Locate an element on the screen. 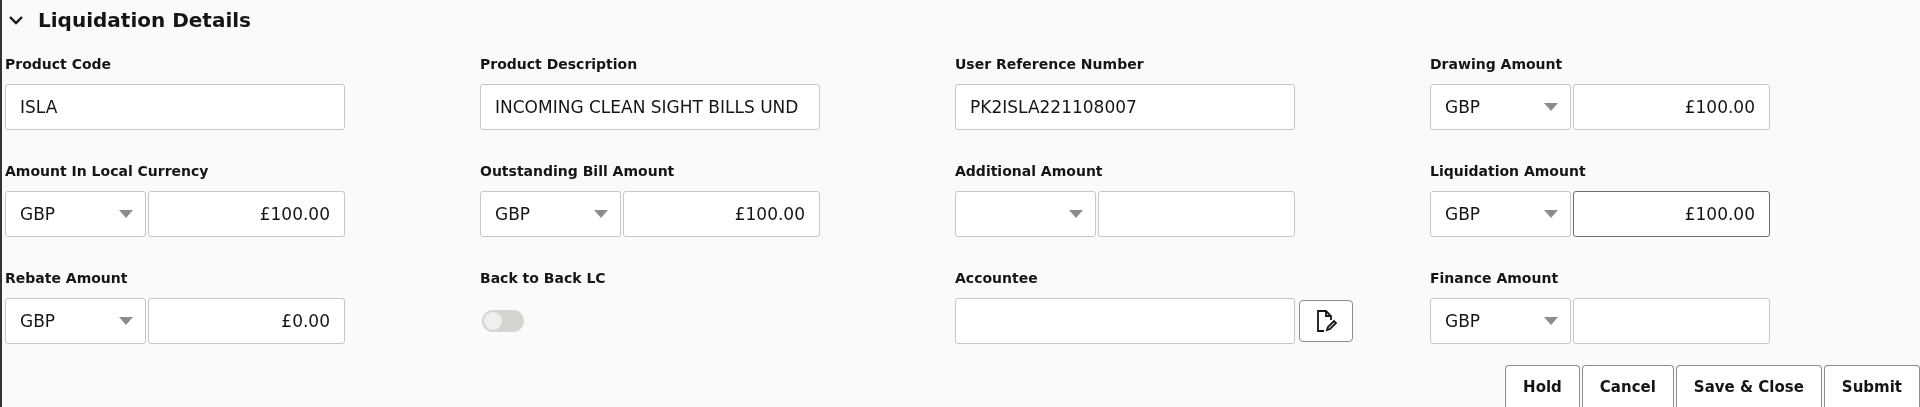  action-button: Submit is located at coordinates (1871, 386).